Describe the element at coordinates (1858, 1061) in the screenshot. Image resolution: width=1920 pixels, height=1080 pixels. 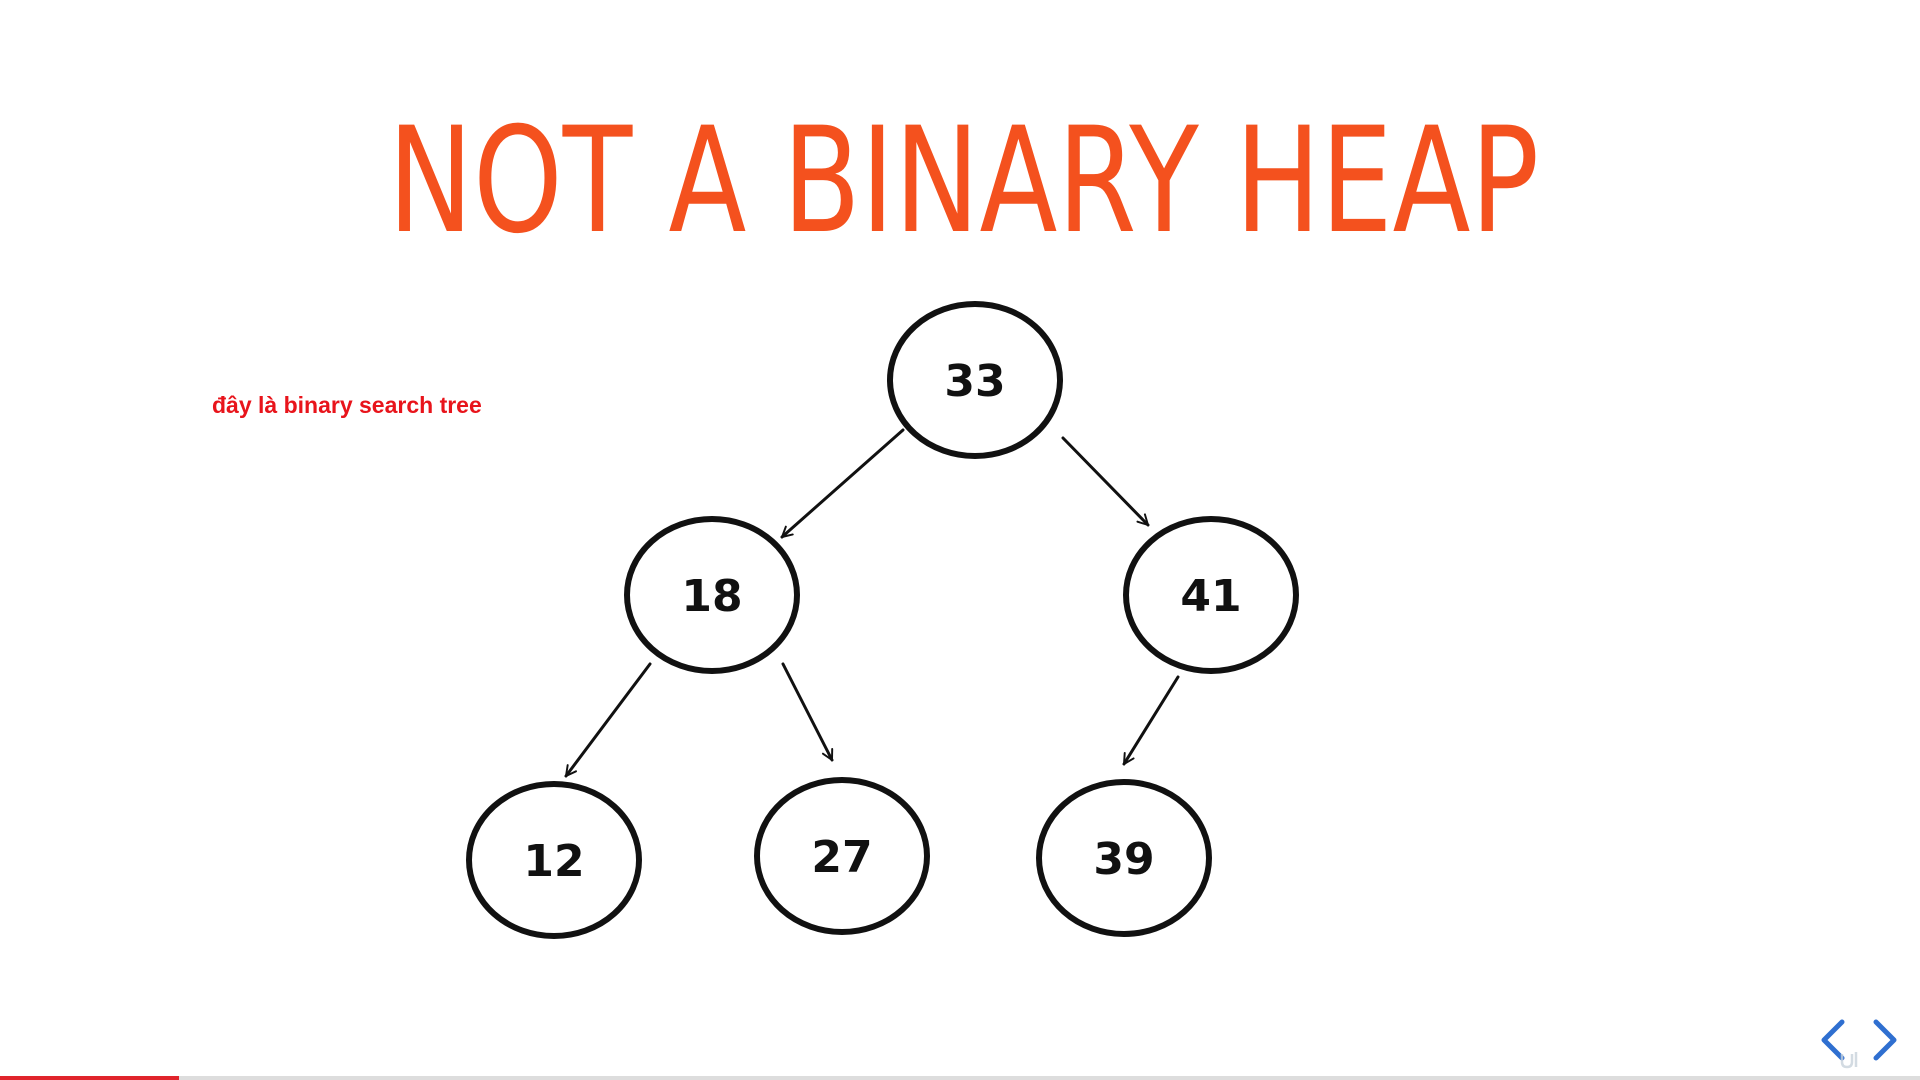
I see `udemy-logo` at that location.